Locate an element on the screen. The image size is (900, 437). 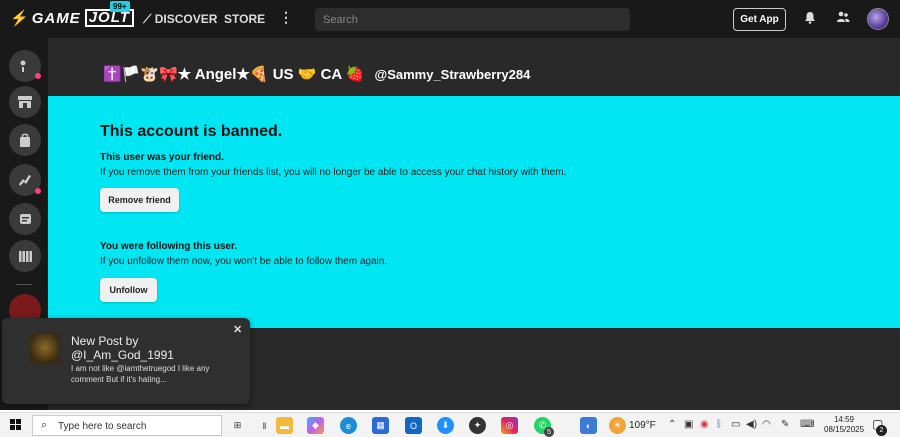
sidebar-store-icon is located at coordinates (25, 102).